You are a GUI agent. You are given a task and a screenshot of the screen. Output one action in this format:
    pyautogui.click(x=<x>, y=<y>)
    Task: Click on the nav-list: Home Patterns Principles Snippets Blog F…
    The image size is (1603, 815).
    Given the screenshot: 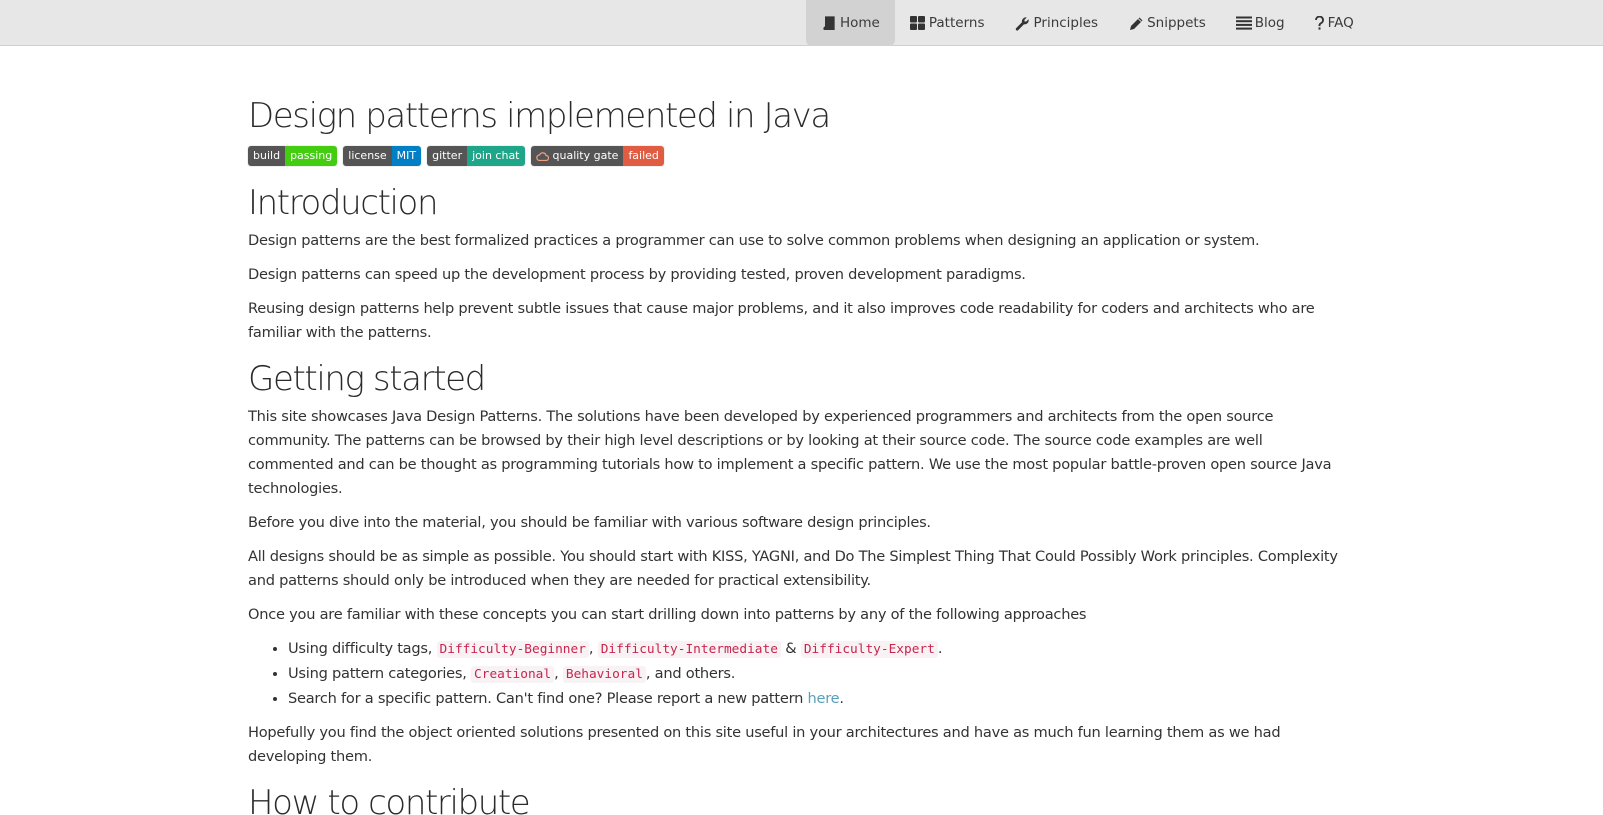 What is the action you would take?
    pyautogui.click(x=1087, y=23)
    